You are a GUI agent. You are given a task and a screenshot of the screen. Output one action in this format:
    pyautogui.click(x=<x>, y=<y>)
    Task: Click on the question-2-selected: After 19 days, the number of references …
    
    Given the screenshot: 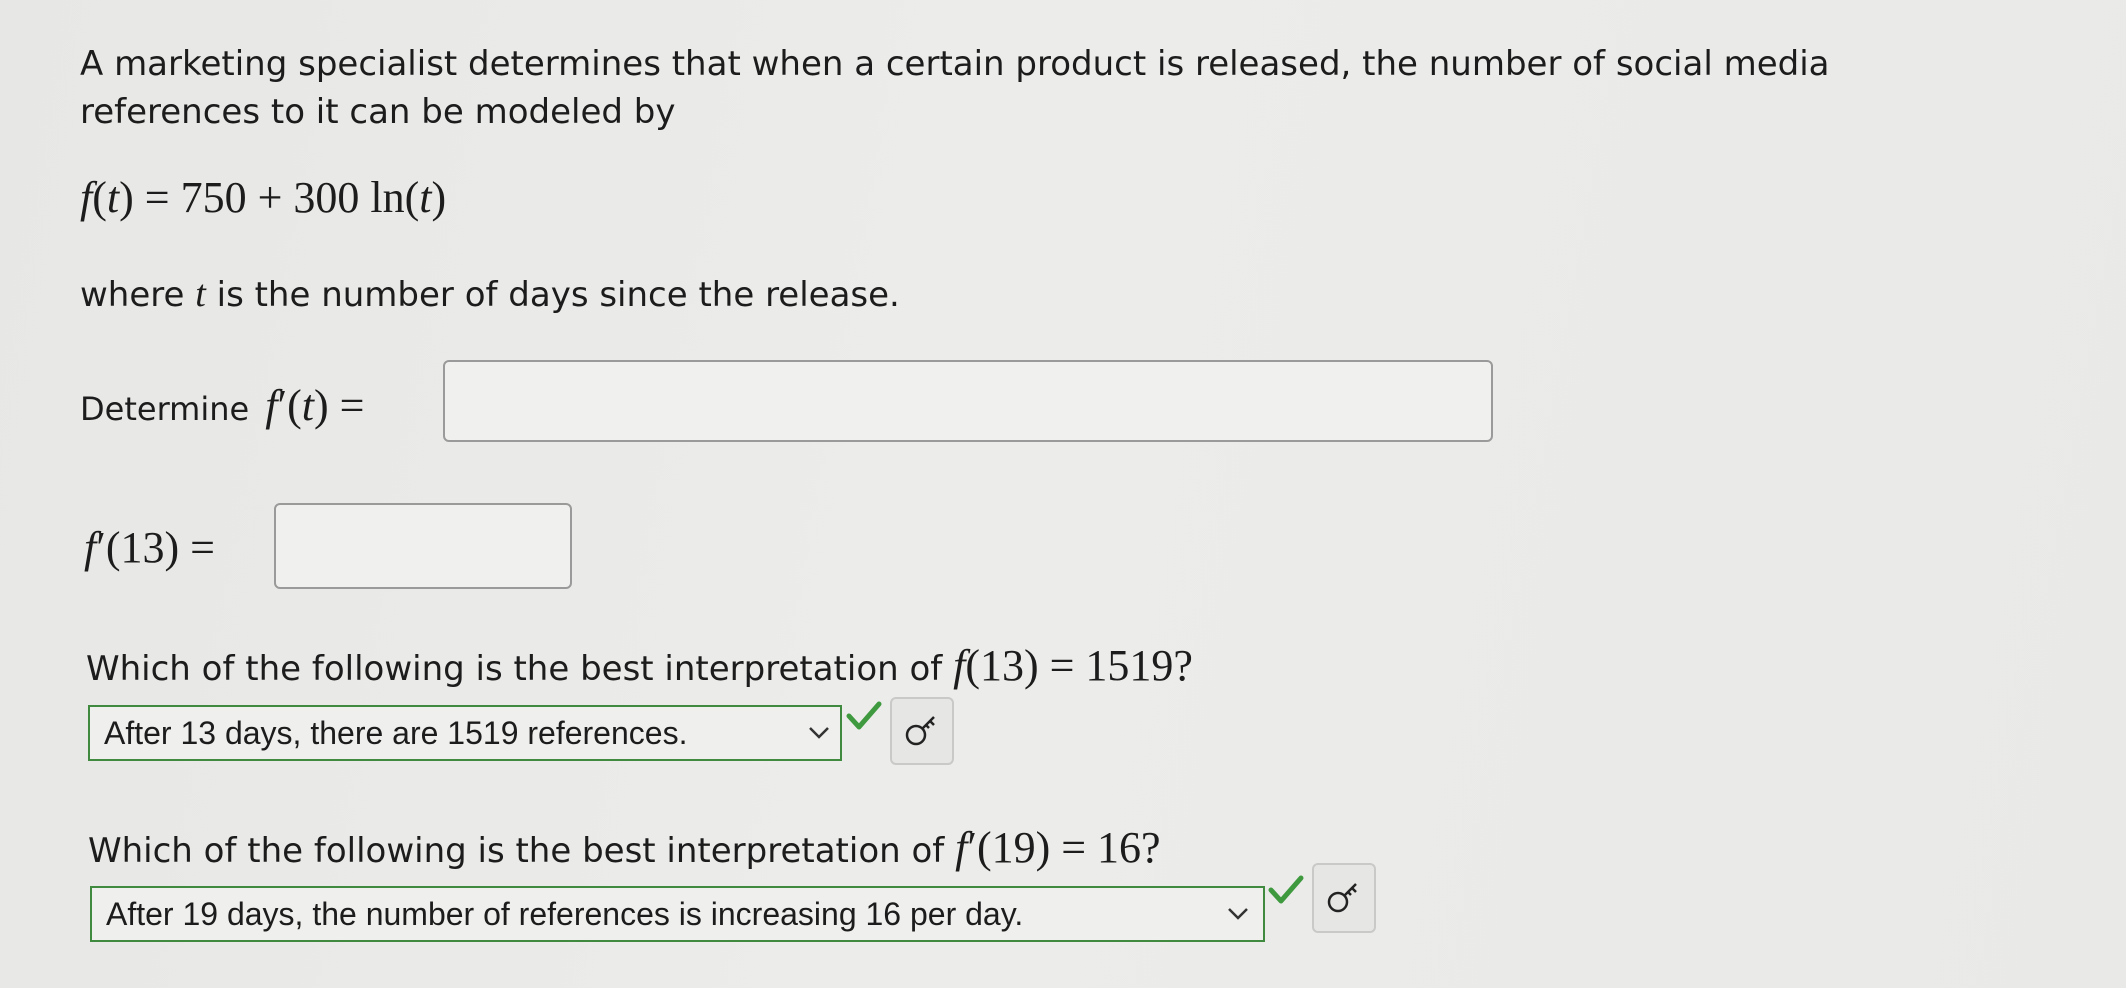 What is the action you would take?
    pyautogui.click(x=565, y=913)
    